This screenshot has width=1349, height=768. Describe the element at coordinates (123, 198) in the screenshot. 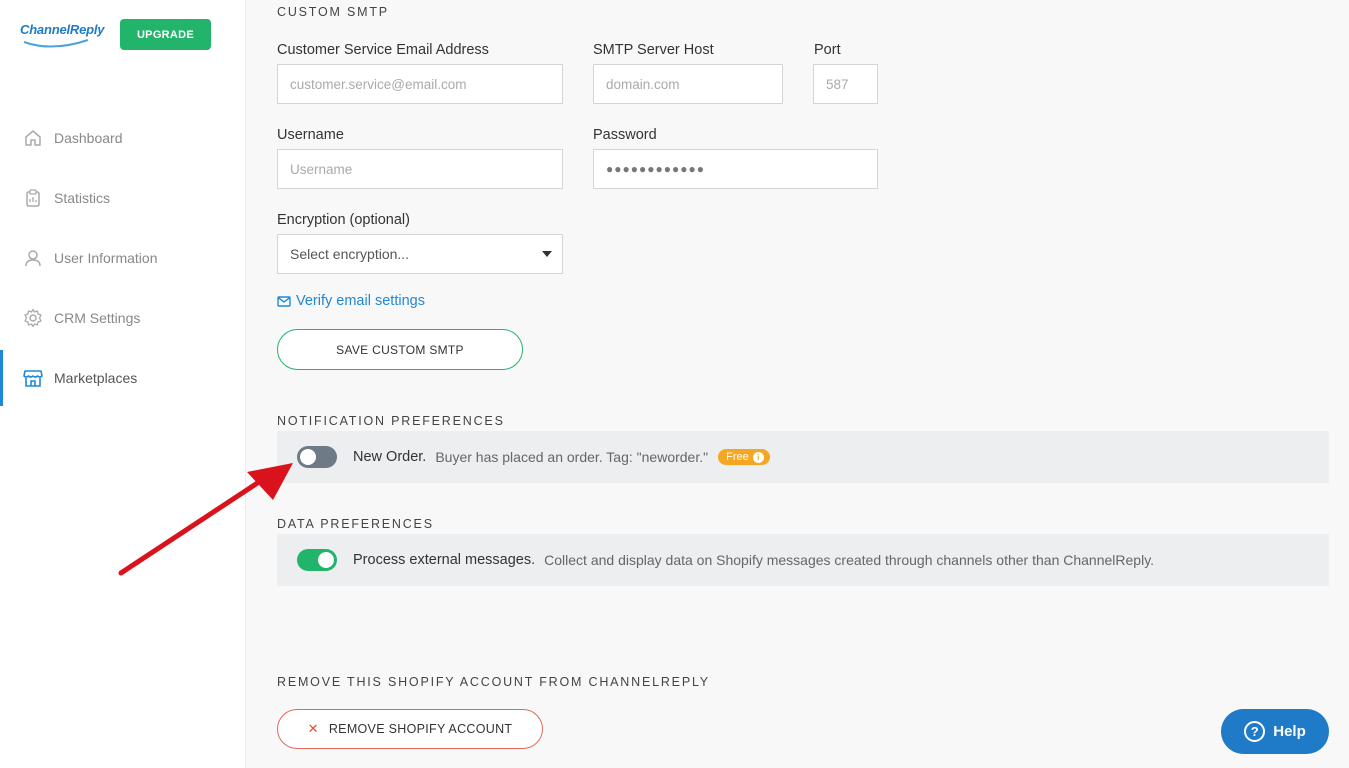

I see `sidebar-item-statistics: Statistics` at that location.